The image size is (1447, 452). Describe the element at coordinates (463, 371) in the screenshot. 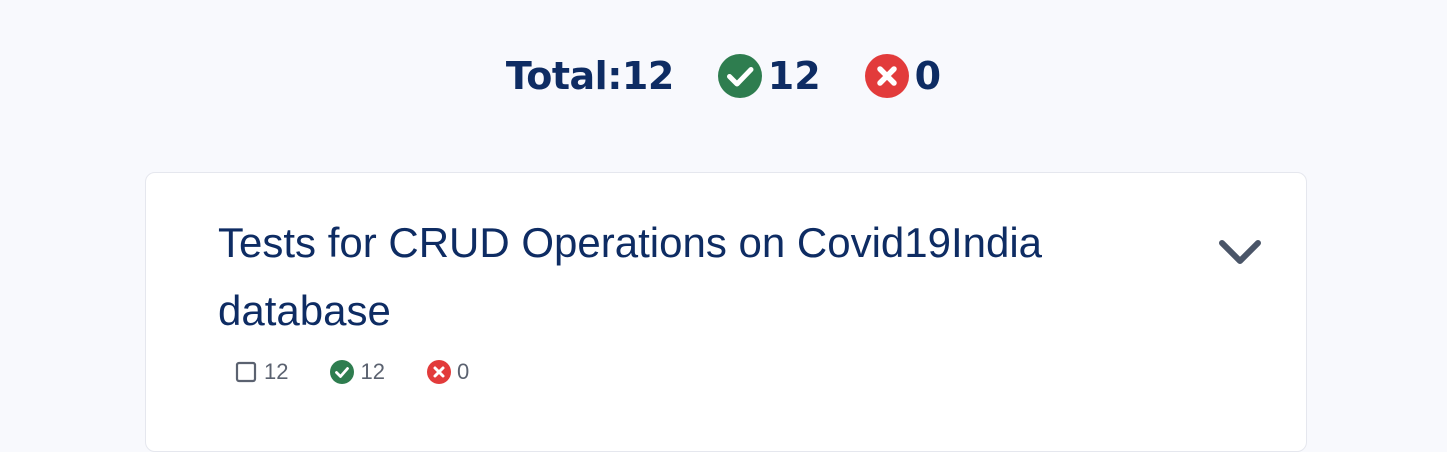

I see `suite-failed-count: 0` at that location.